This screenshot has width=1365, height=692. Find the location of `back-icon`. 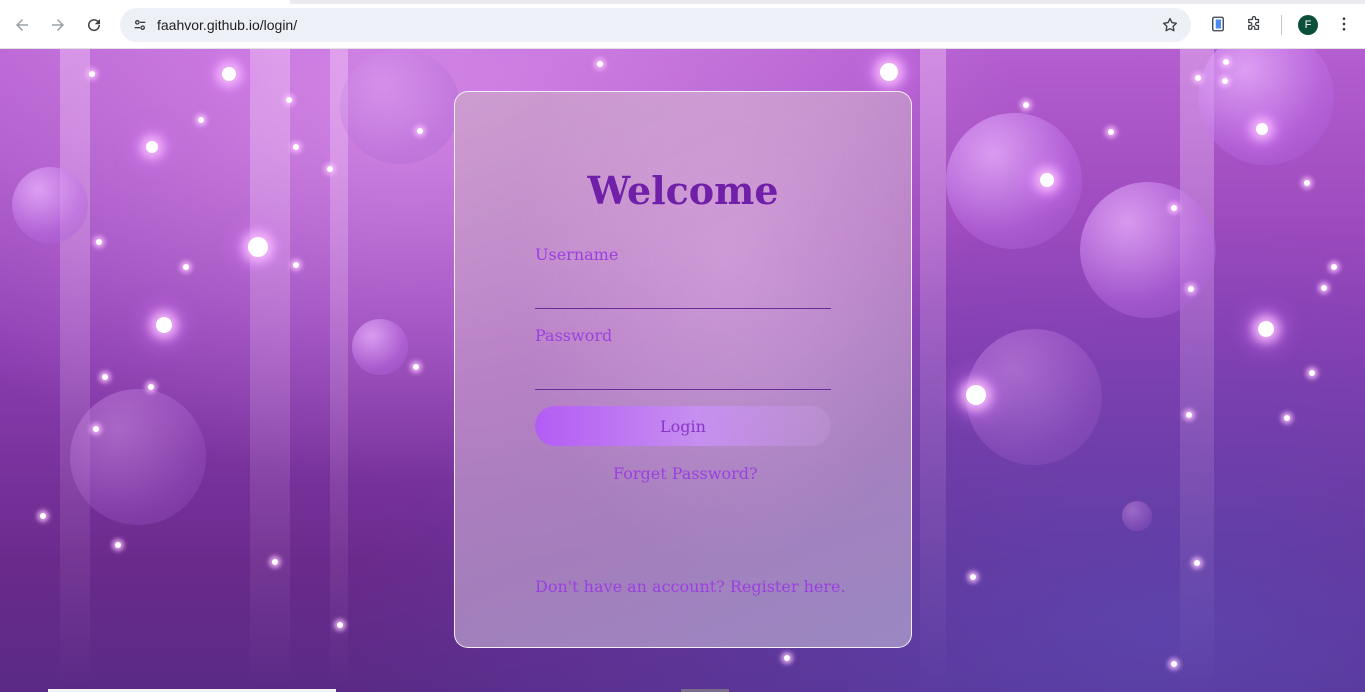

back-icon is located at coordinates (22, 25).